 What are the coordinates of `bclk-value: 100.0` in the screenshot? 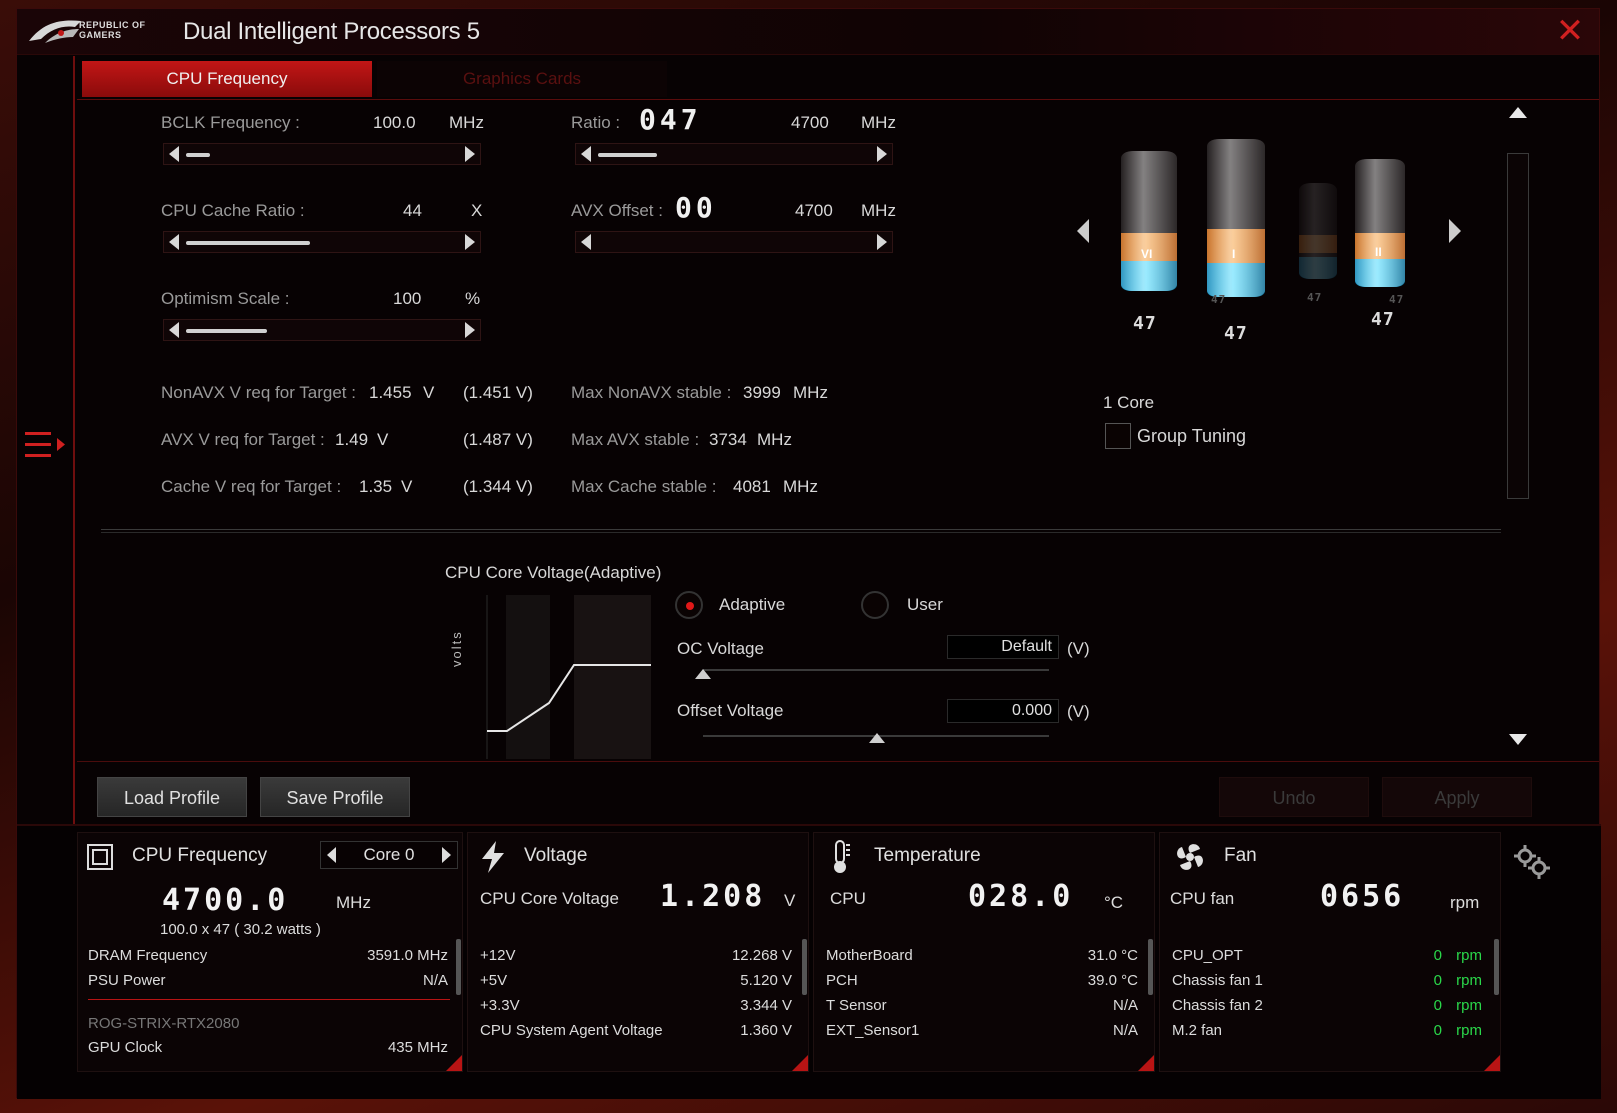 It's located at (394, 122).